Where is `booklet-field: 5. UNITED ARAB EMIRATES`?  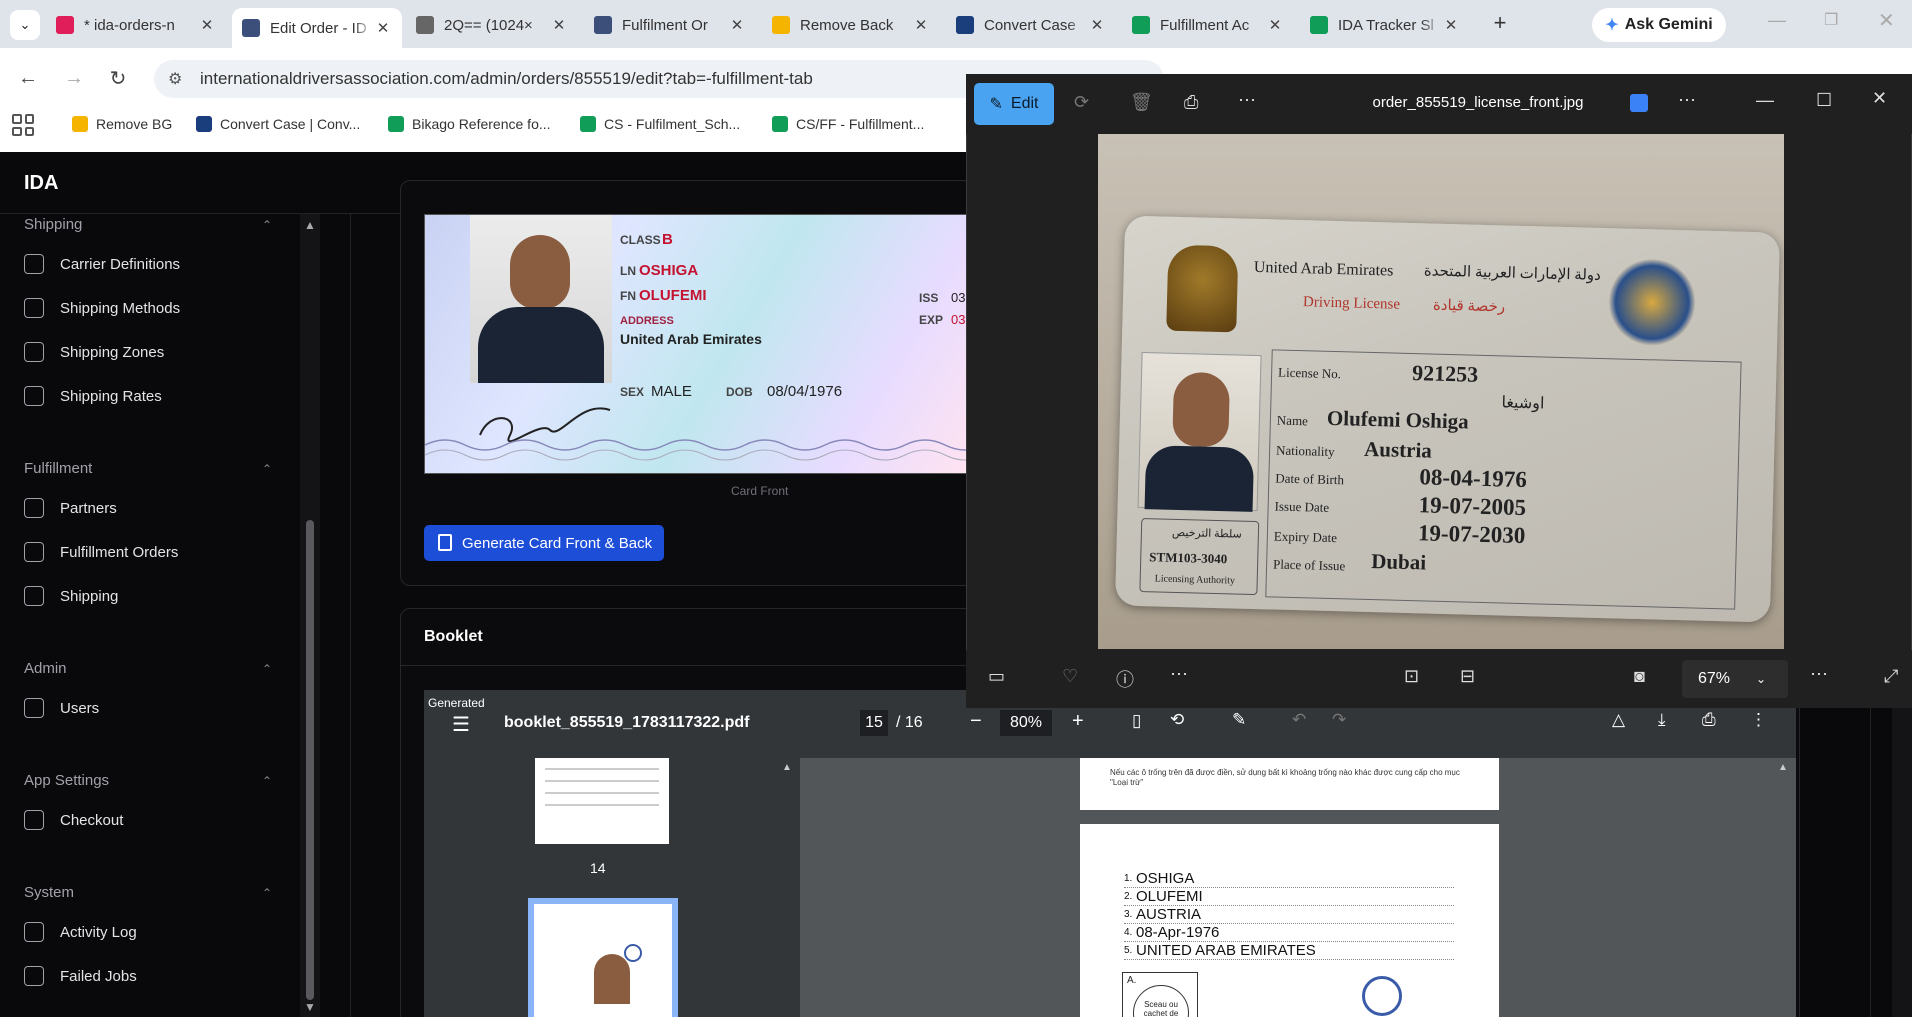
booklet-field: 5. UNITED ARAB EMIRATES is located at coordinates (1289, 951).